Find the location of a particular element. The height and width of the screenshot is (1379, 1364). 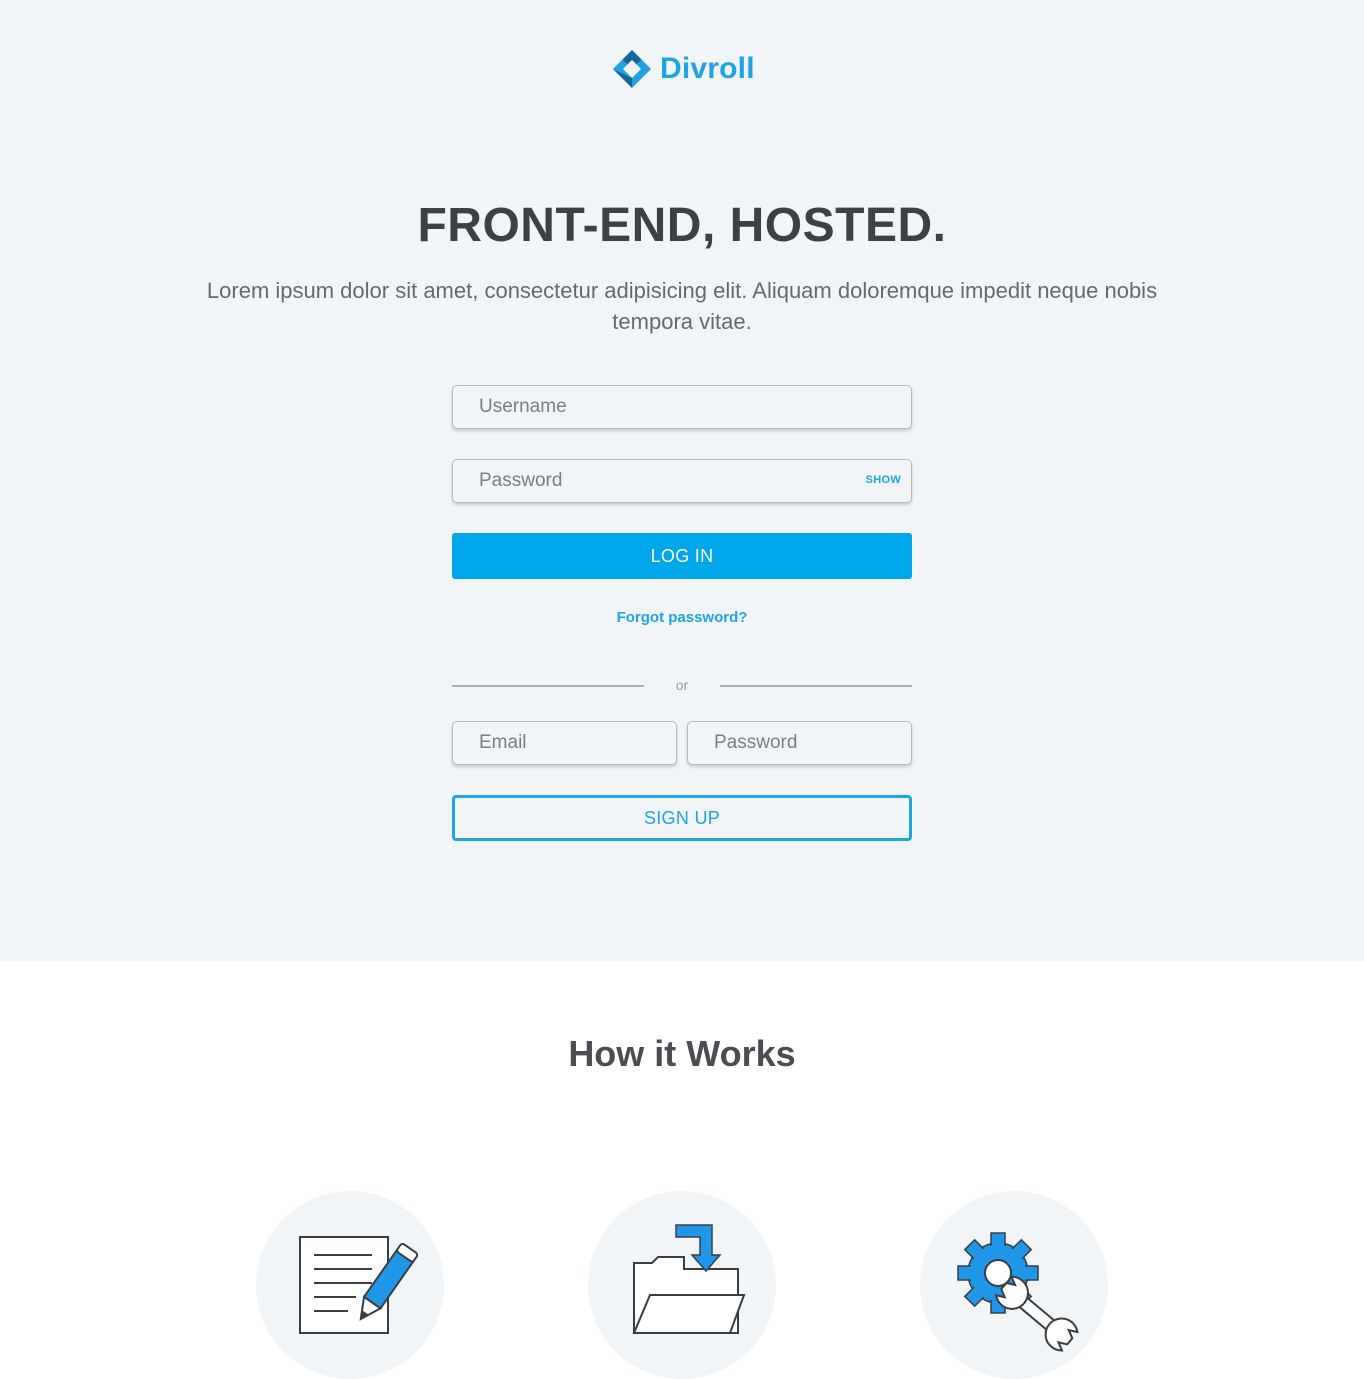

signup-button: SIGN UP is located at coordinates (682, 818).